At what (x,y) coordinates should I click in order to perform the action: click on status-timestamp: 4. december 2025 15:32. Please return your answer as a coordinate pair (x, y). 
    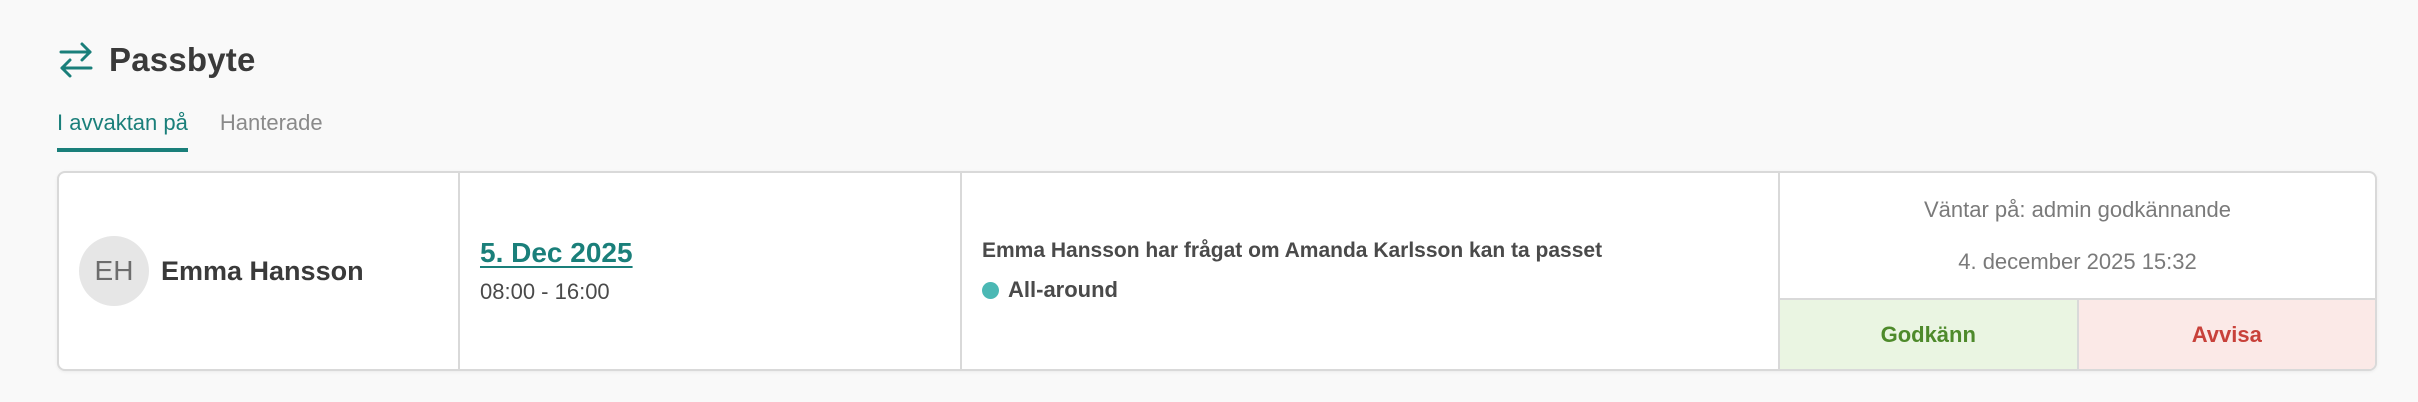
    Looking at the image, I should click on (2077, 261).